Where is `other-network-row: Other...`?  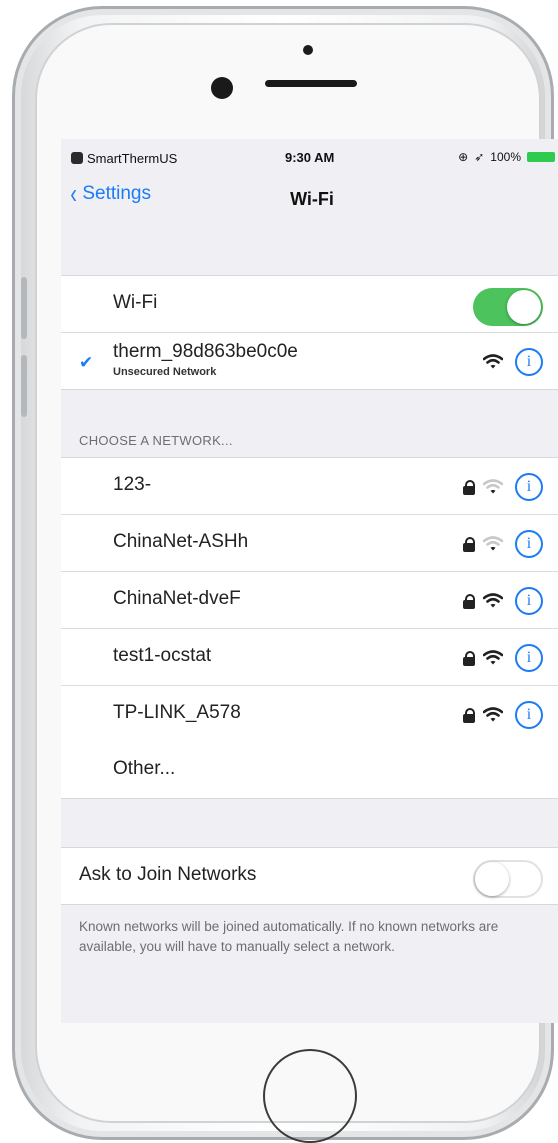 other-network-row: Other... is located at coordinates (309, 770).